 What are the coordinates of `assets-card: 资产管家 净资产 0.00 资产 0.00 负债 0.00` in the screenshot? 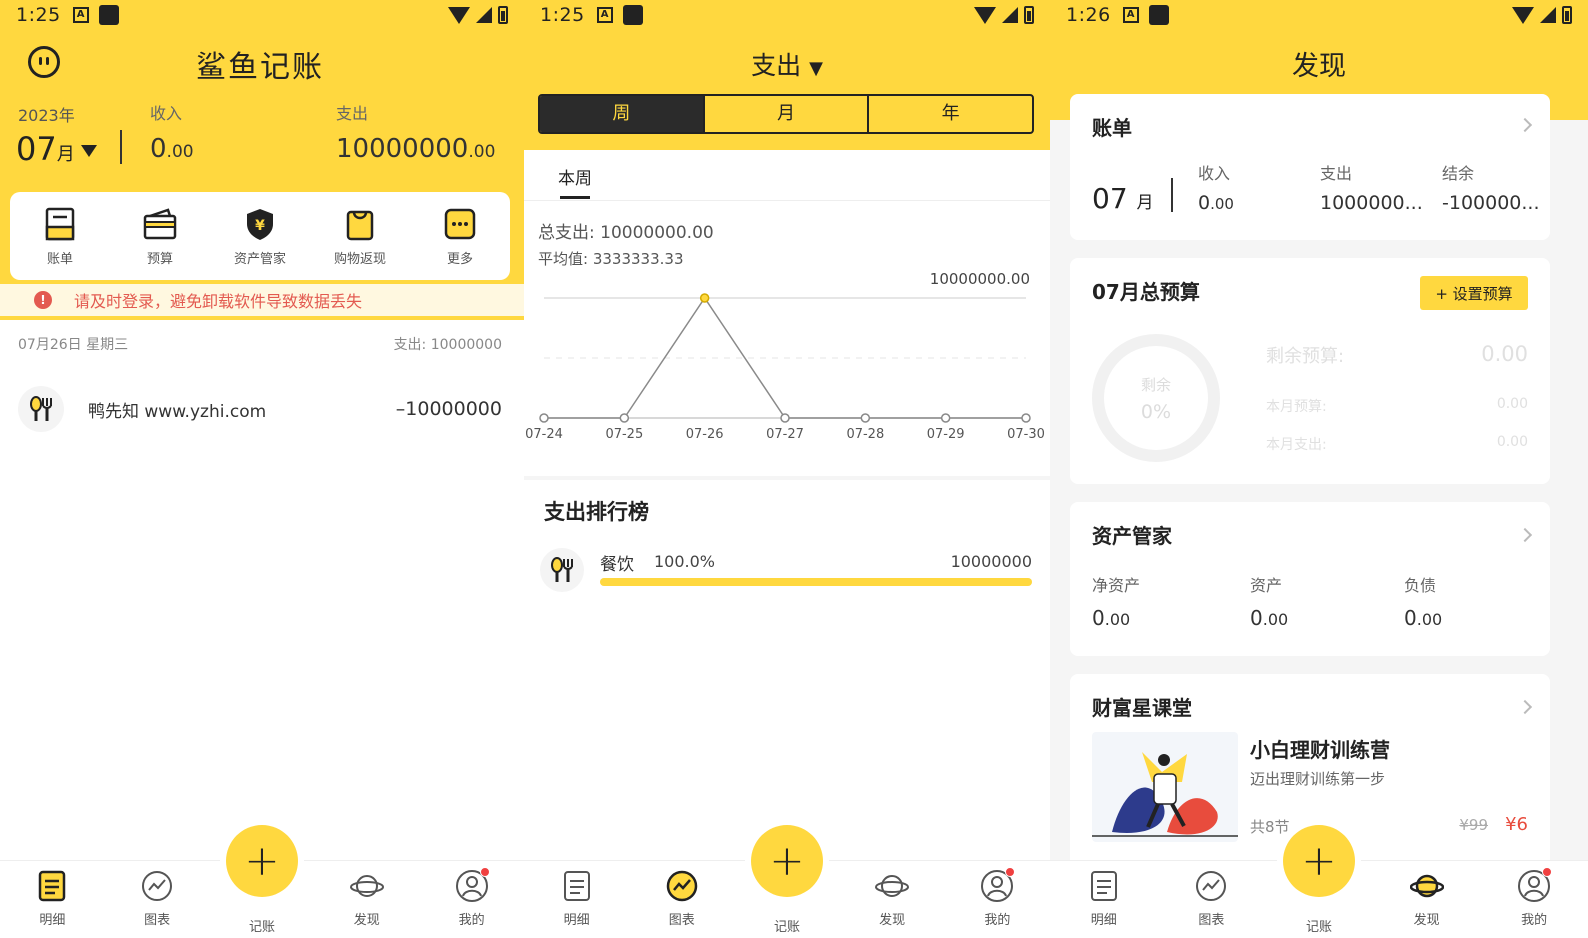 It's located at (1310, 579).